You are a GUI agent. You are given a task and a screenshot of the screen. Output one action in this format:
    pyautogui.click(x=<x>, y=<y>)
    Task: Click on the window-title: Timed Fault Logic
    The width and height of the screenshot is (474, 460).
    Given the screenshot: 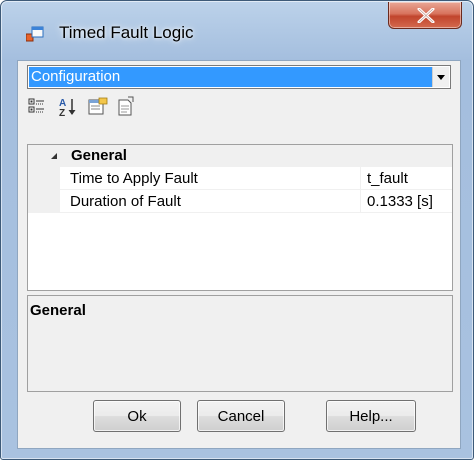 What is the action you would take?
    pyautogui.click(x=126, y=32)
    